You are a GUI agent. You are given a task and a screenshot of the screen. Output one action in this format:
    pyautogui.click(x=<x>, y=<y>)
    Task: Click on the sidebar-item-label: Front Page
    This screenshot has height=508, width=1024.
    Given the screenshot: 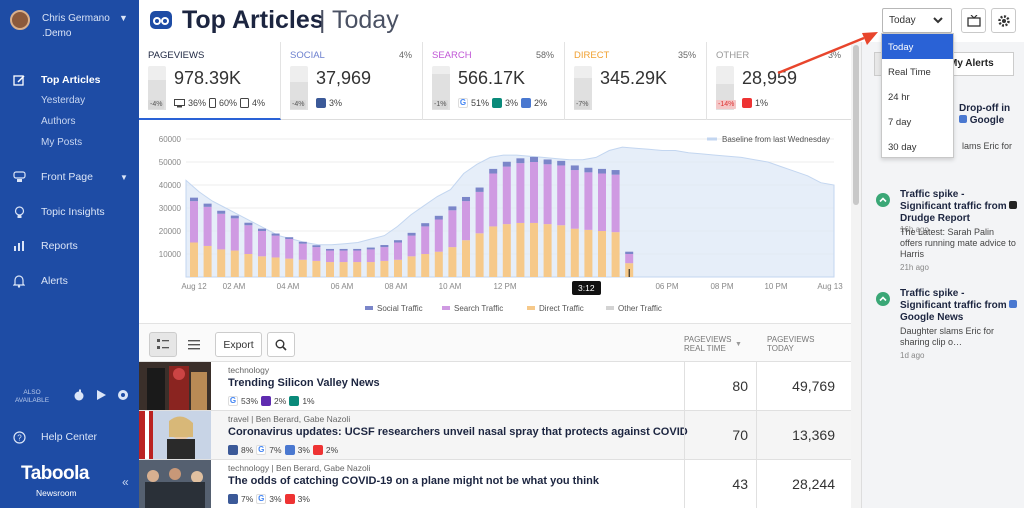 What is the action you would take?
    pyautogui.click(x=67, y=177)
    